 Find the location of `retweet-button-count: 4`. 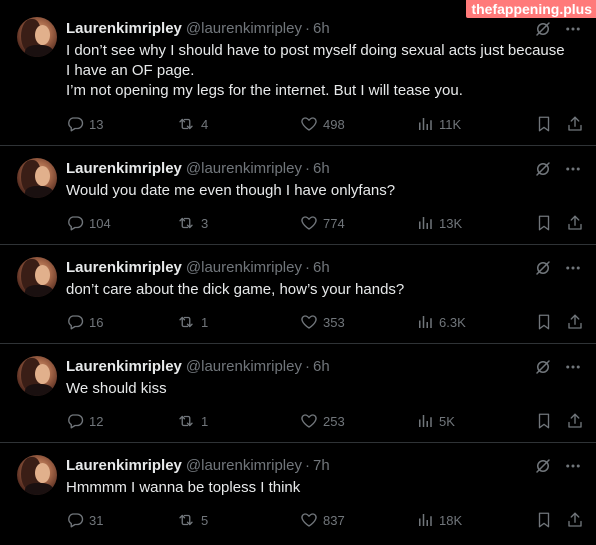

retweet-button-count: 4 is located at coordinates (205, 124).